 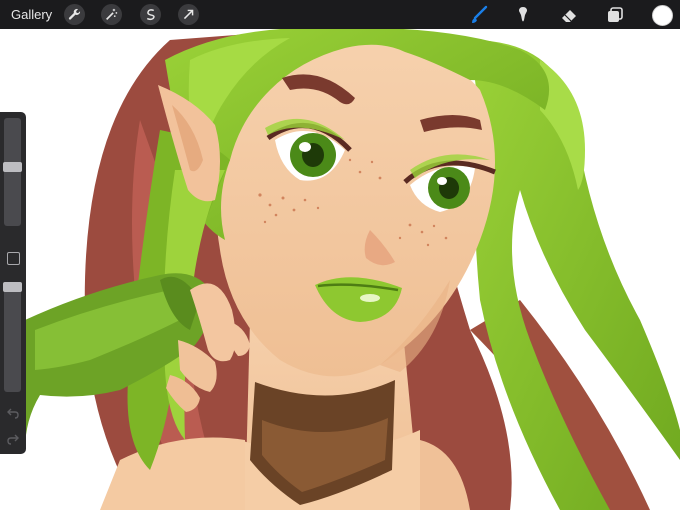 I want to click on color-picker-button, so click(x=662, y=15).